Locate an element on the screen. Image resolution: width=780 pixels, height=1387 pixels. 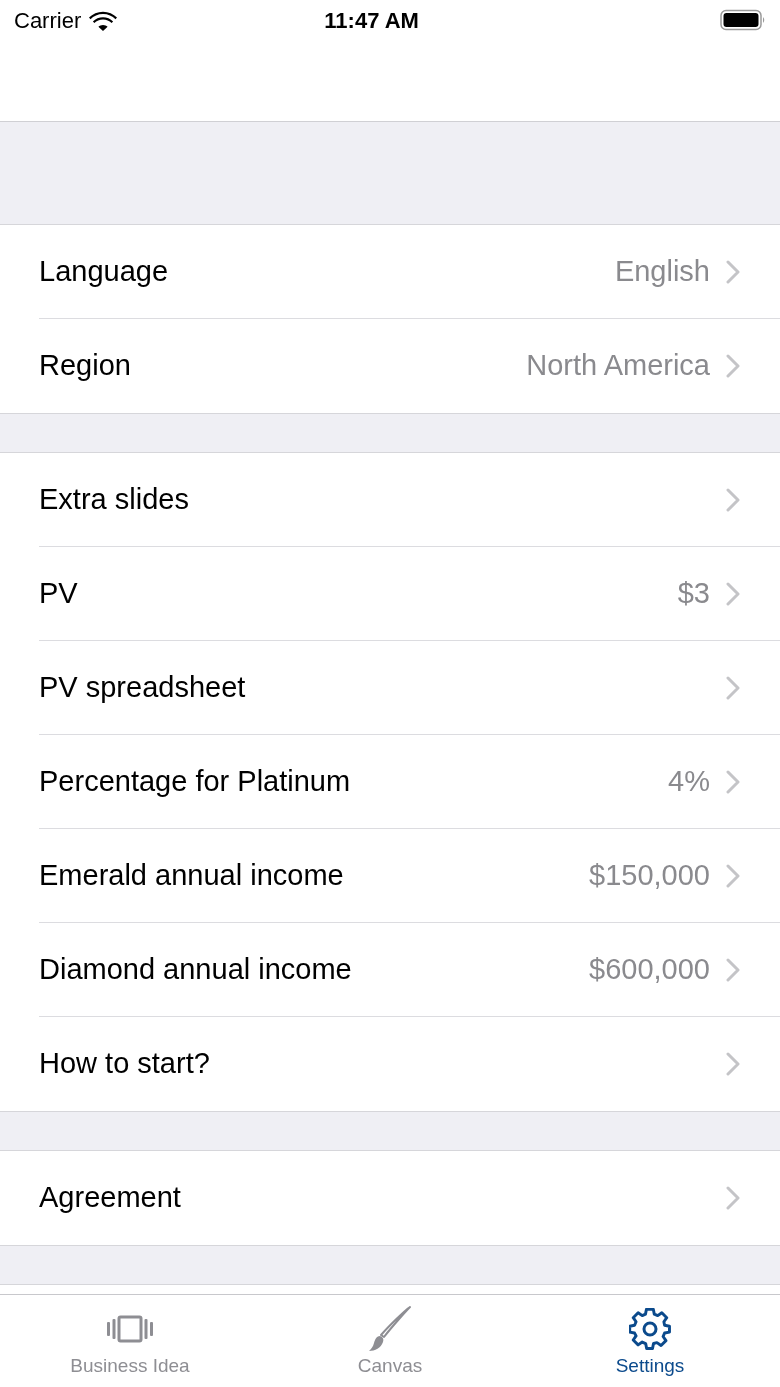
row-label: Diamond annual income is located at coordinates (195, 969).